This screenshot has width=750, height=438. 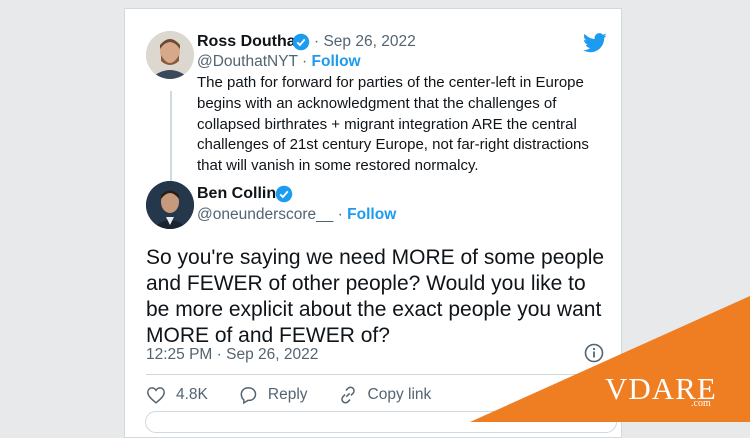 I want to click on tweet-timestamp: 12:25 PM · Sep 26, 2022, so click(x=232, y=355).